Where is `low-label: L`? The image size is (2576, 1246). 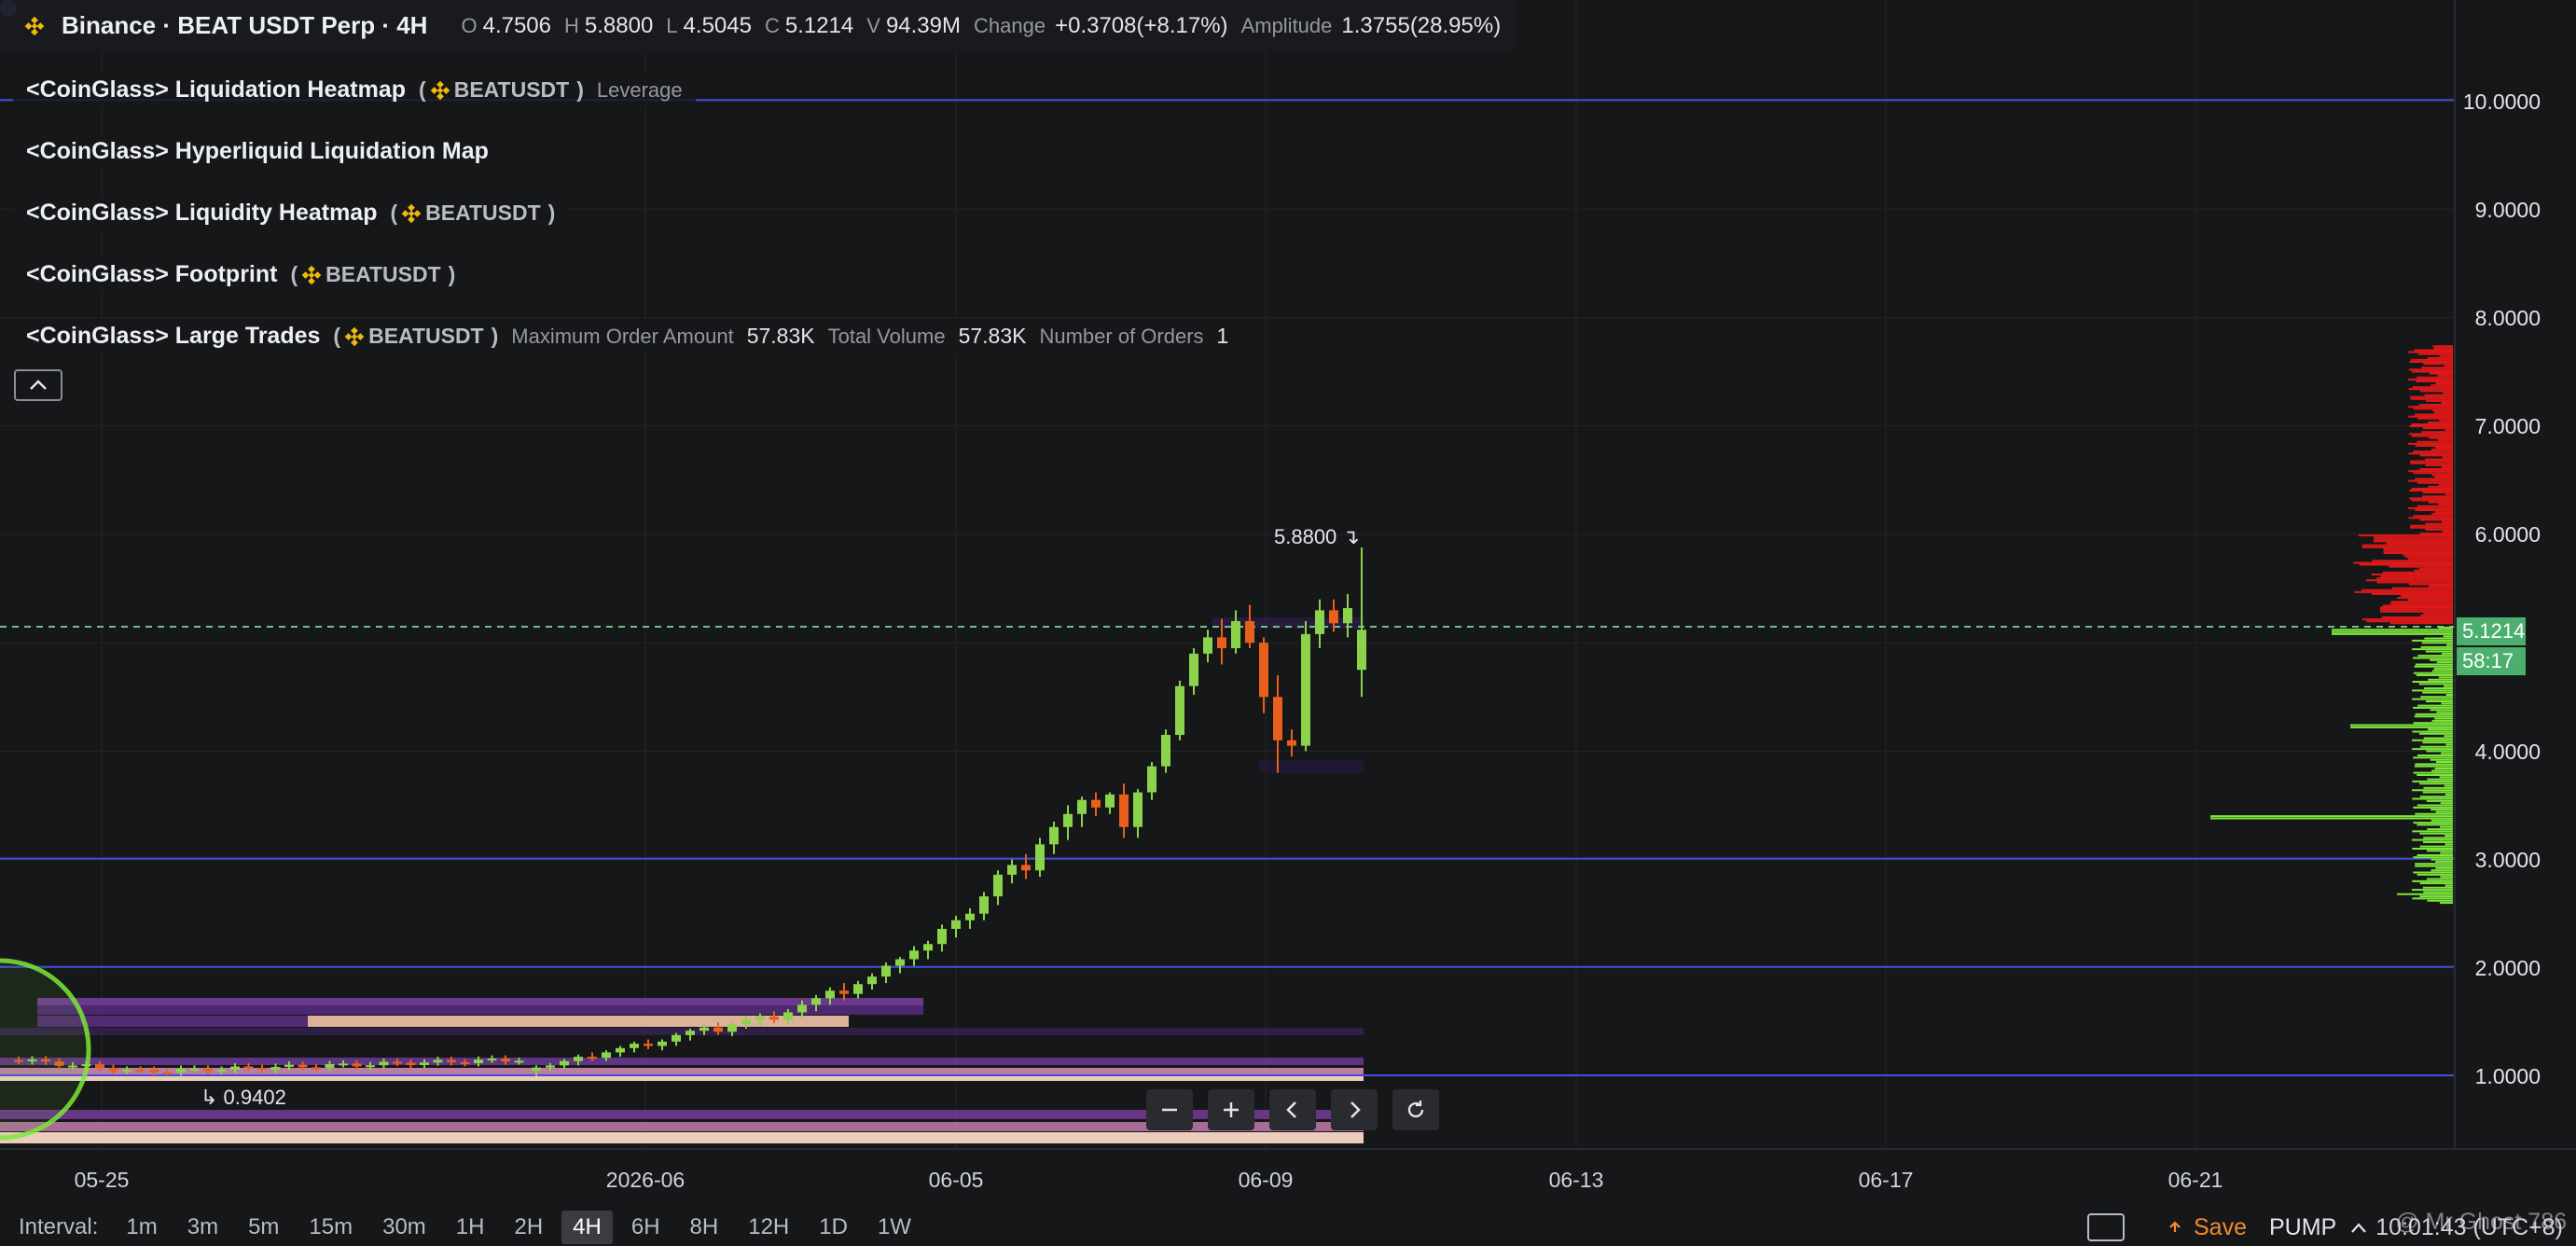 low-label: L is located at coordinates (672, 25).